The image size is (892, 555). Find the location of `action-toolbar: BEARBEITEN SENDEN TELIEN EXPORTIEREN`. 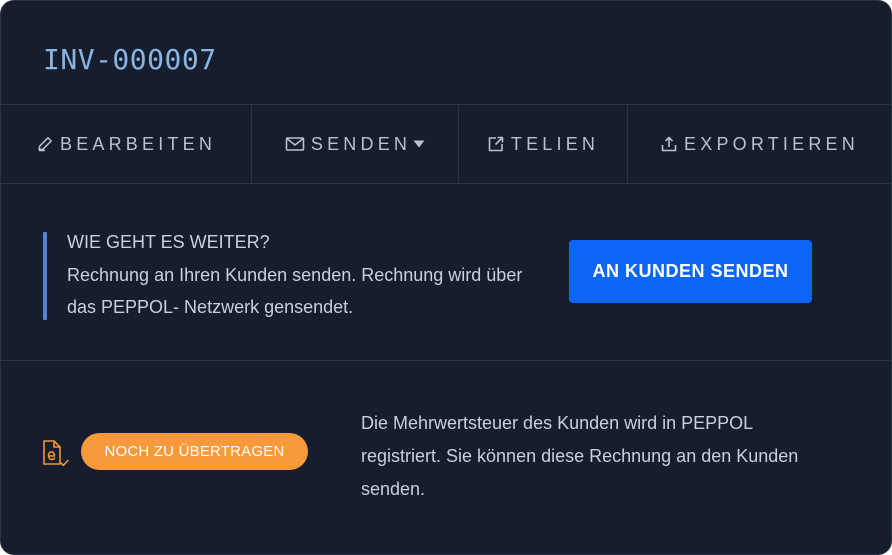

action-toolbar: BEARBEITEN SENDEN TELIEN EXPORTIEREN is located at coordinates (446, 144).